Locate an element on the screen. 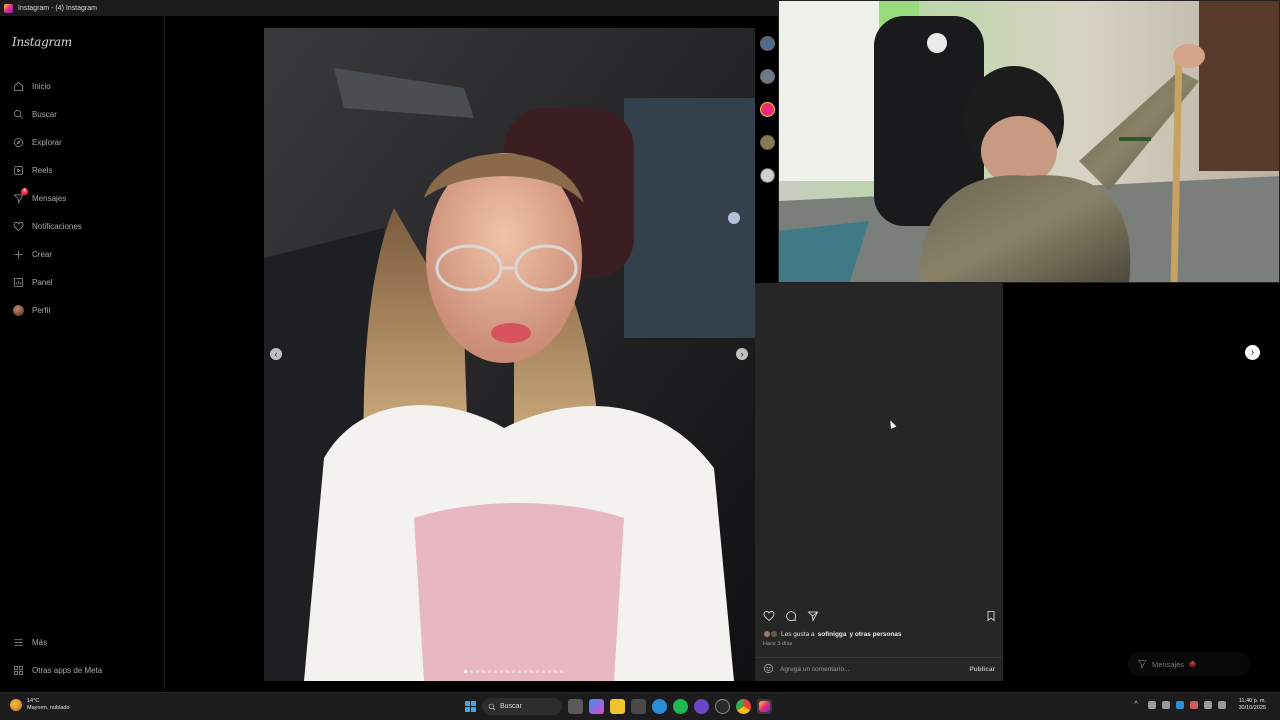 This screenshot has height=720, width=1280. emoji-icon is located at coordinates (768, 668).